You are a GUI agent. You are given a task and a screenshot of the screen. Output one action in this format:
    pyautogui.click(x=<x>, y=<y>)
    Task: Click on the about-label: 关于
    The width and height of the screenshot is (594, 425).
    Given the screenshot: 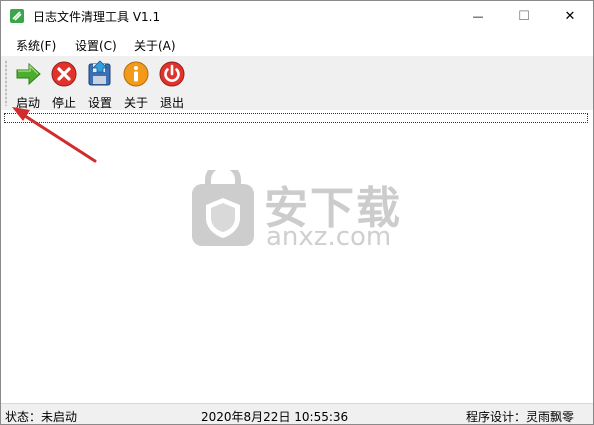 What is the action you would take?
    pyautogui.click(x=135, y=103)
    